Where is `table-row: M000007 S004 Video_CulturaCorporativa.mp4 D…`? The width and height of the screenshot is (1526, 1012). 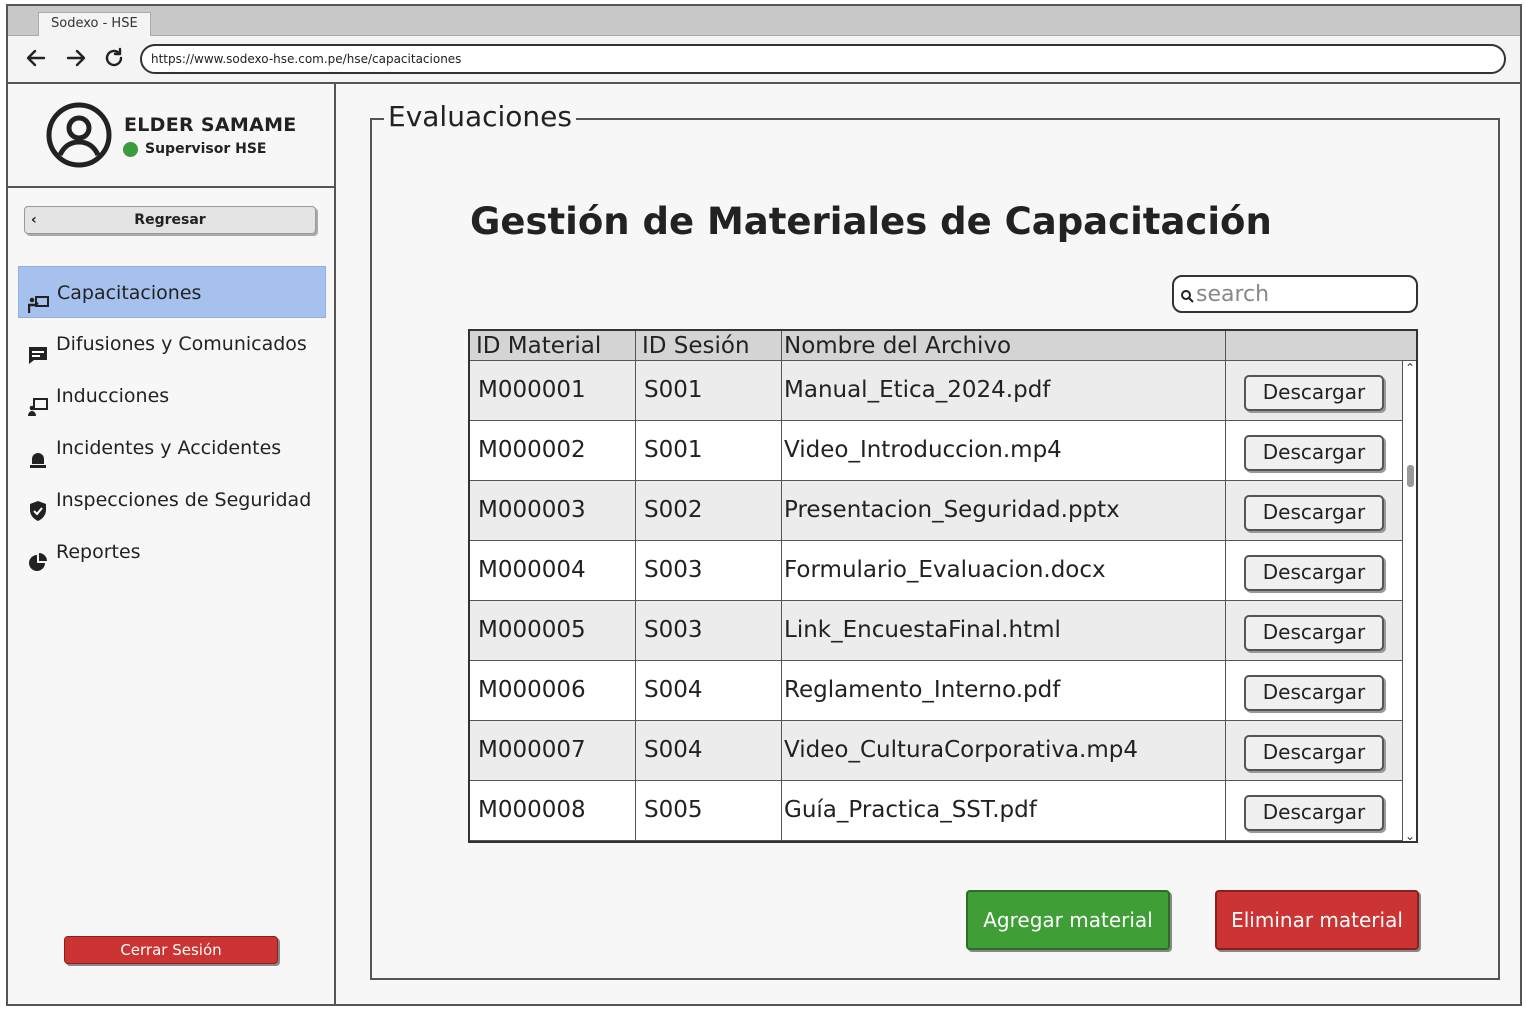 table-row: M000007 S004 Video_CulturaCorporativa.mp4 D… is located at coordinates (936, 751).